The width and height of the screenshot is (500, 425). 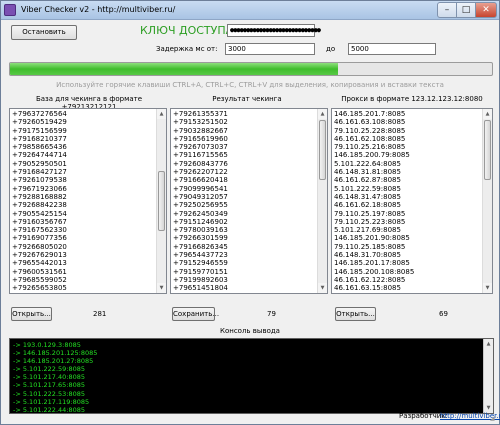 I want to click on base-list-item: +79168210377, so click(x=83, y=139).